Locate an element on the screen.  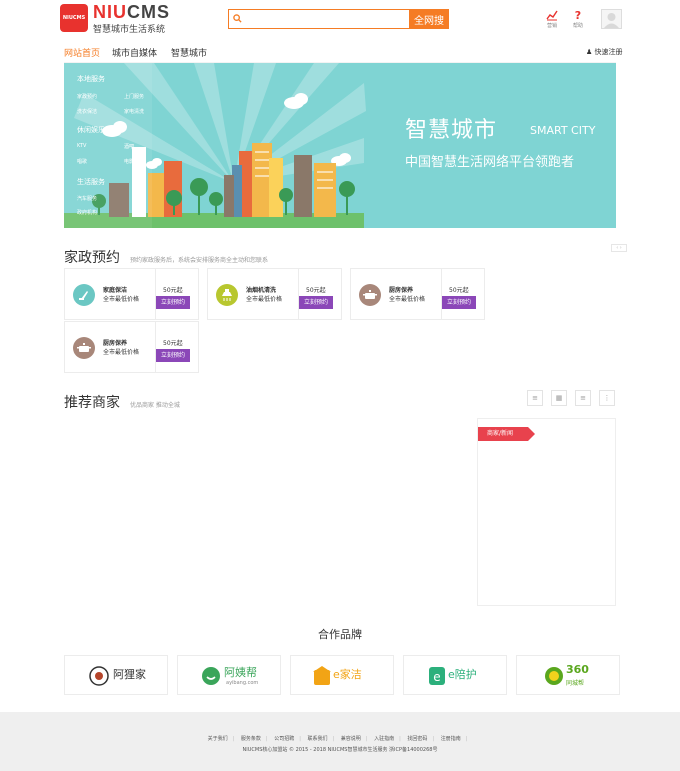
footer-link: 联系我们 is located at coordinates (318, 738).